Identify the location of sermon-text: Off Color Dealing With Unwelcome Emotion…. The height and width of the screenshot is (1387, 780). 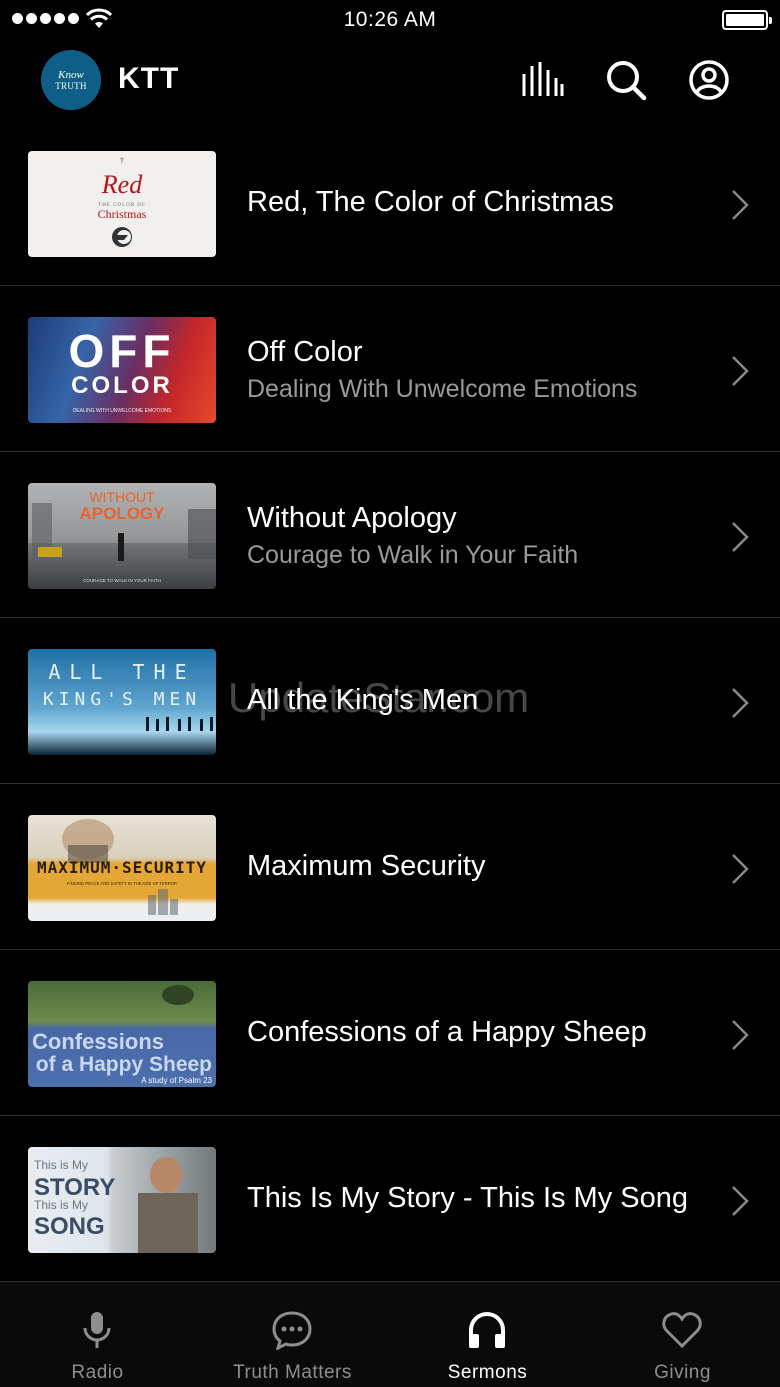
(468, 370).